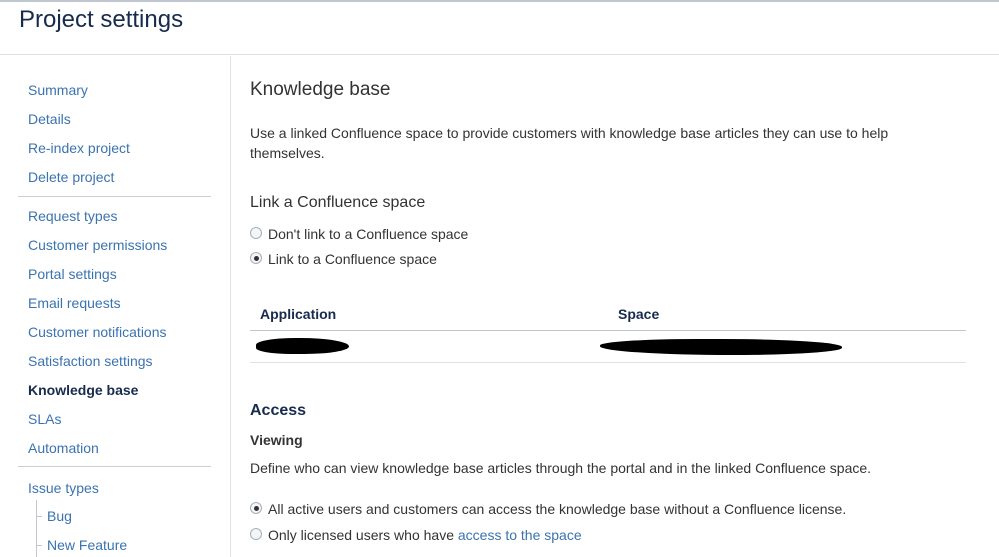  I want to click on linked-space-table: Application Space, so click(608, 331).